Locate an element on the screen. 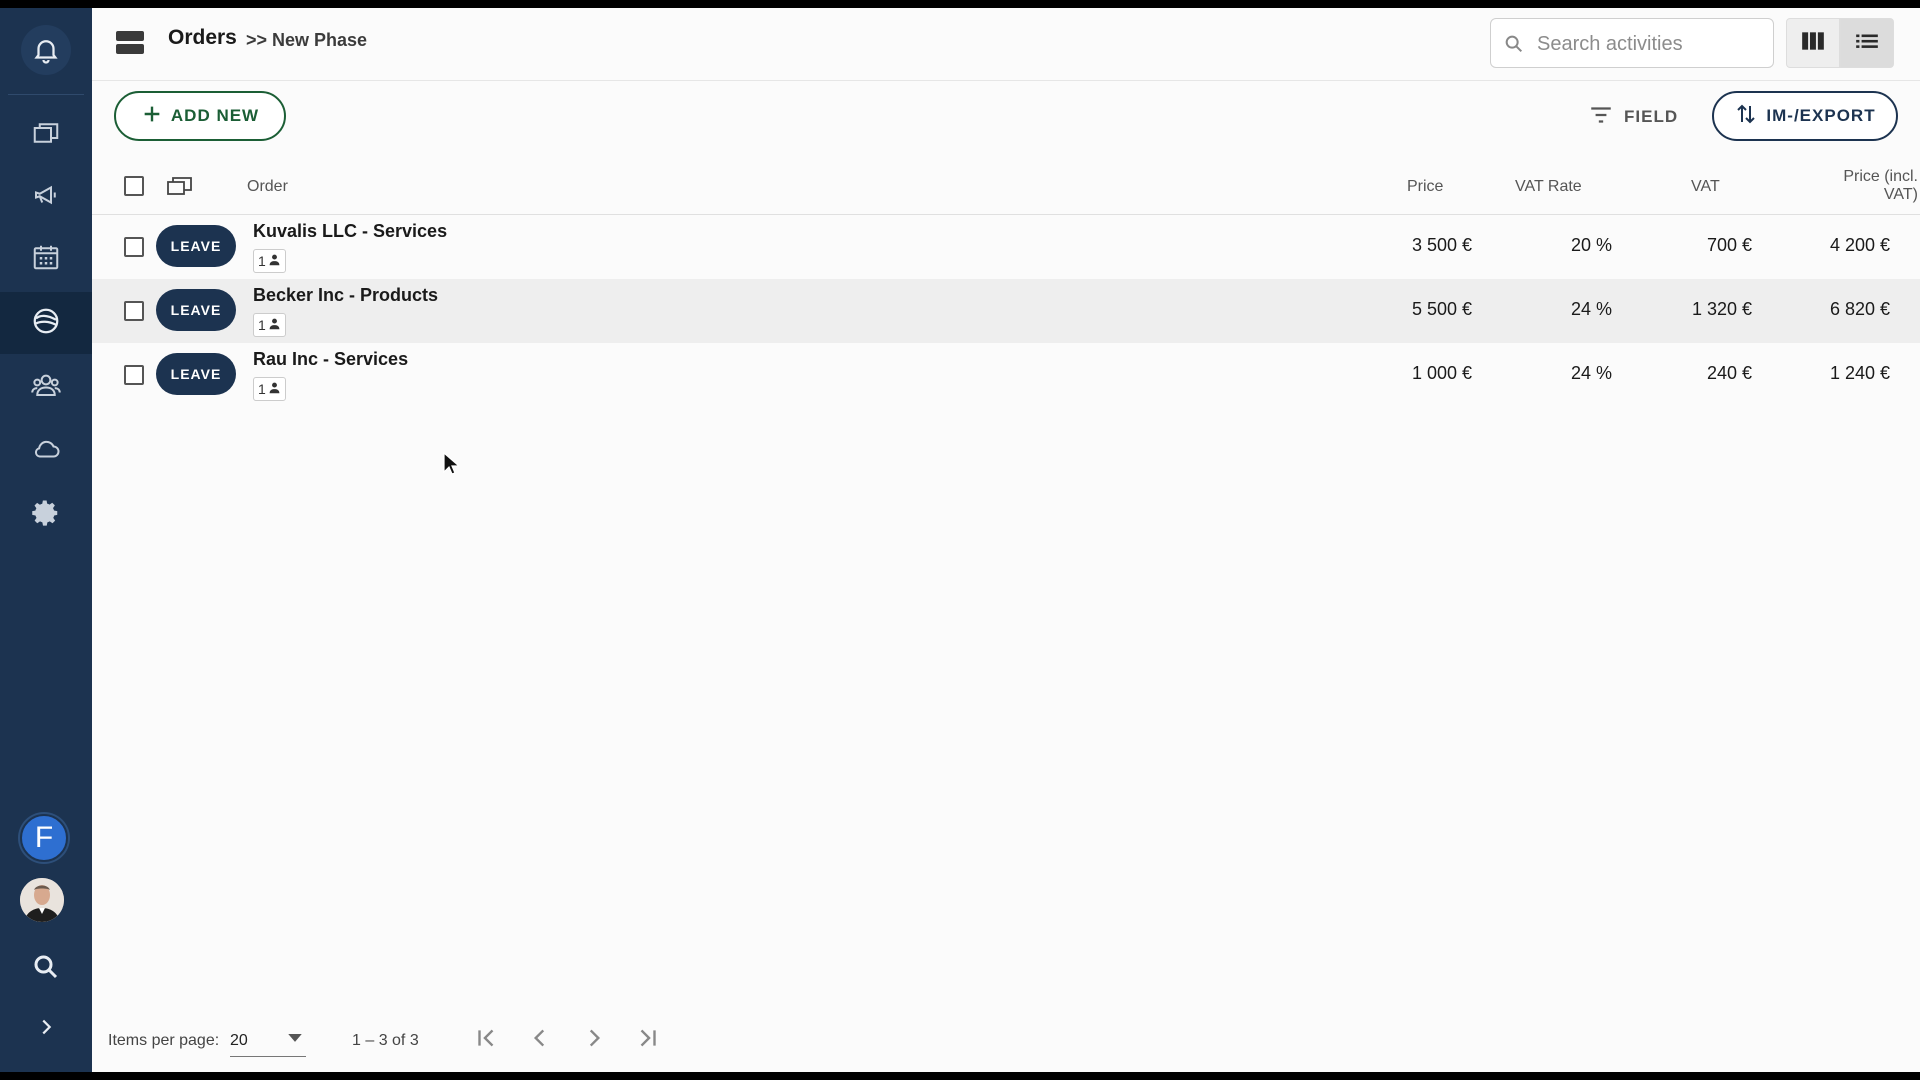 This screenshot has height=1080, width=1920. calendar-icon is located at coordinates (46, 259).